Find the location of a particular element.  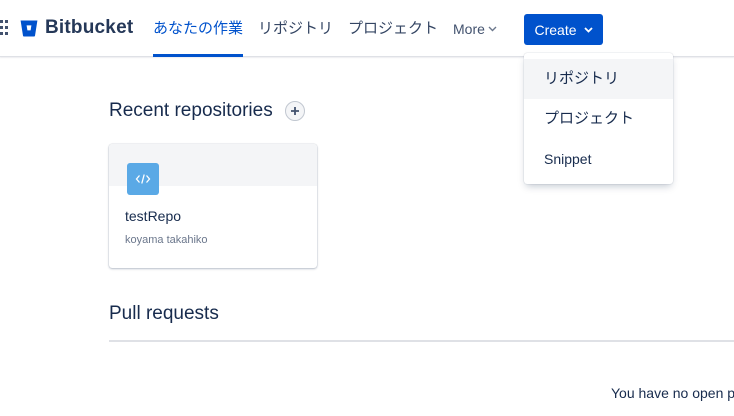

repository-avatar is located at coordinates (143, 179).